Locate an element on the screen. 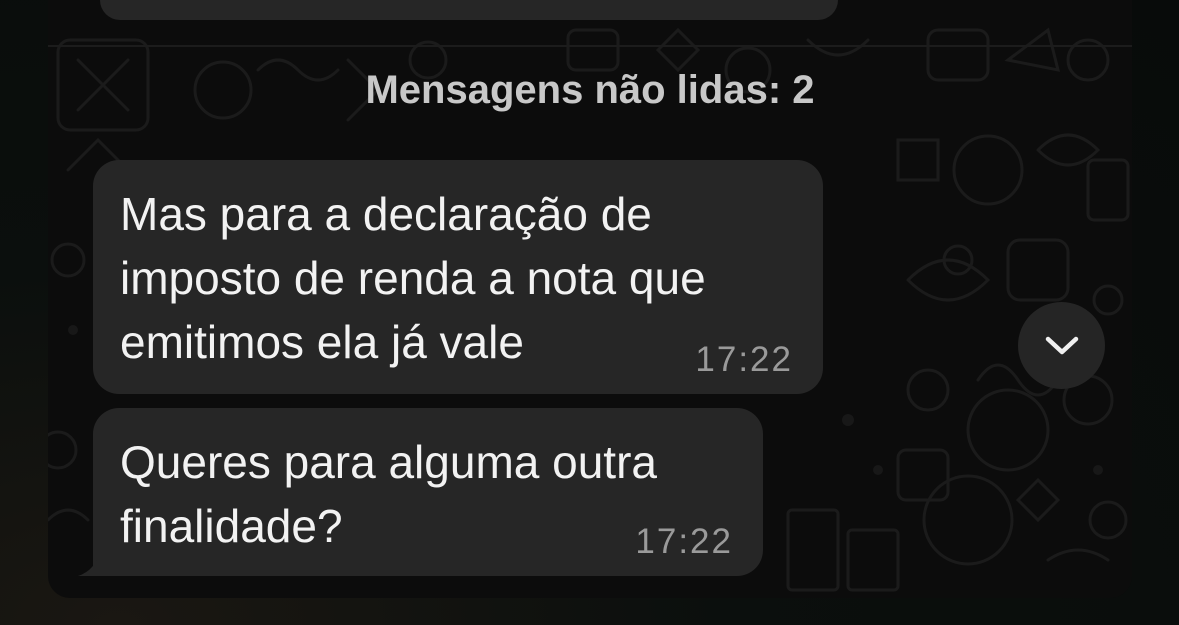  header-divider is located at coordinates (590, 46).